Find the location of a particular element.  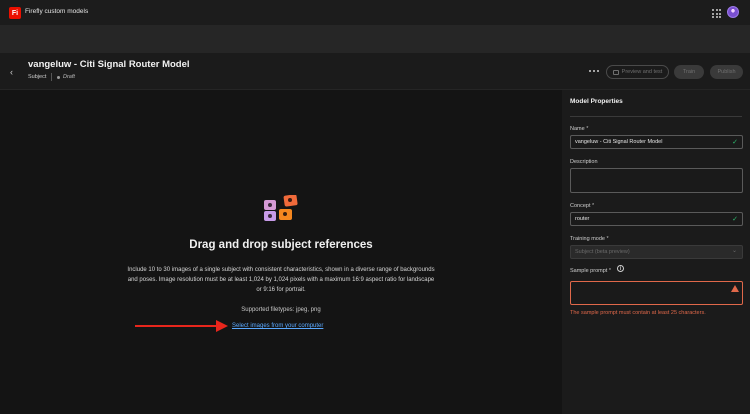

chevron-left-icon: ‹ is located at coordinates (14, 72).